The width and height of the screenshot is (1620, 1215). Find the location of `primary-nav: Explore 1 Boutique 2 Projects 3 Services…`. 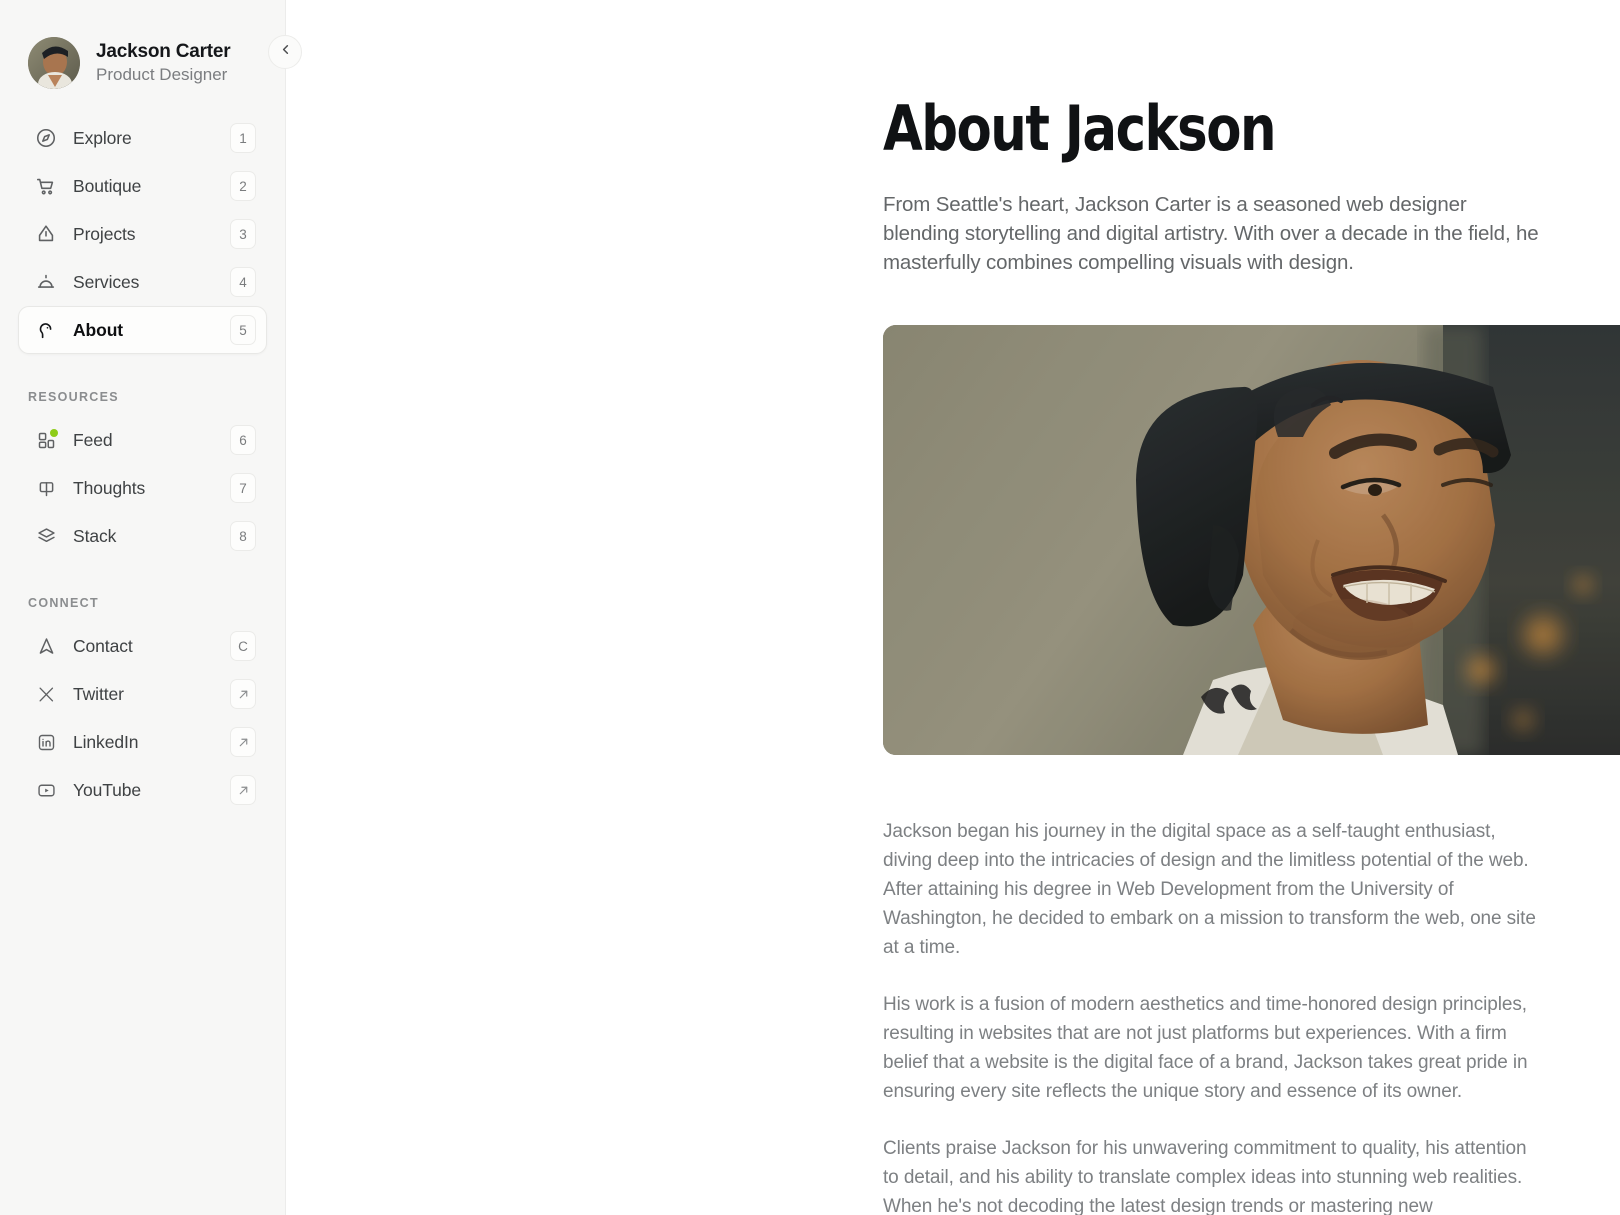

primary-nav: Explore 1 Boutique 2 Projects 3 Services… is located at coordinates (142, 234).